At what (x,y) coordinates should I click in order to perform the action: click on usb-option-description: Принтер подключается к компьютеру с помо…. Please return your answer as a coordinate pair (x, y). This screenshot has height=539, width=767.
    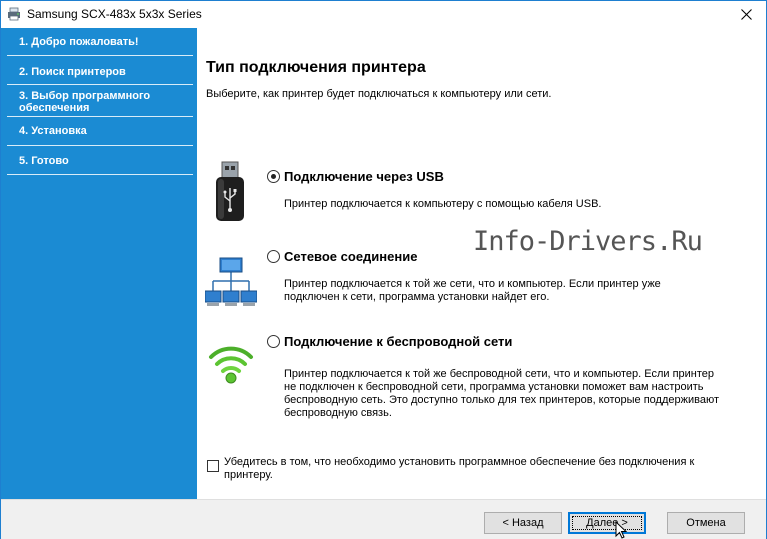
    Looking at the image, I should click on (443, 204).